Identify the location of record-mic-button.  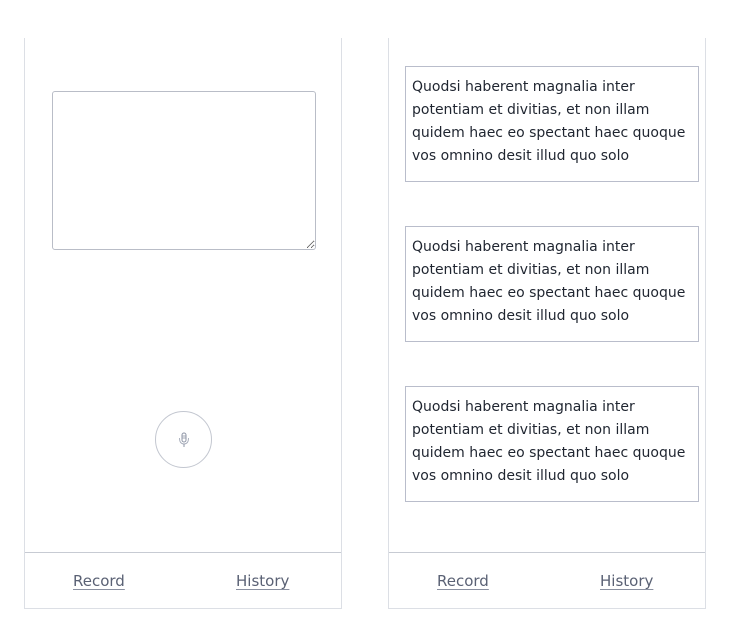
(183, 439).